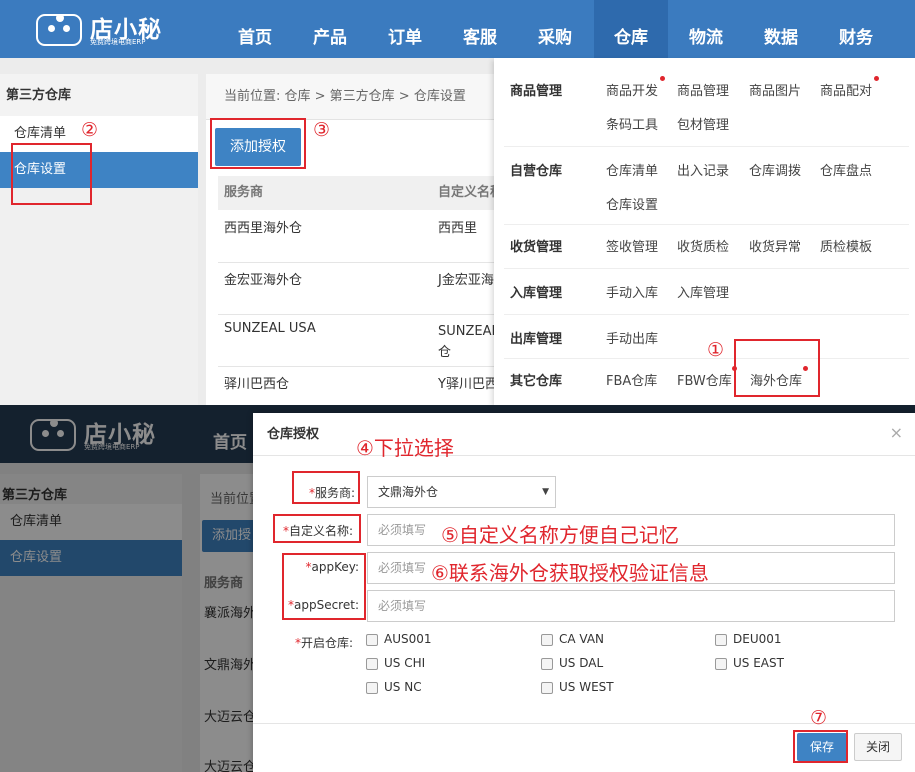  I want to click on menu-link-warehouse-list: 仓库清单, so click(632, 169).